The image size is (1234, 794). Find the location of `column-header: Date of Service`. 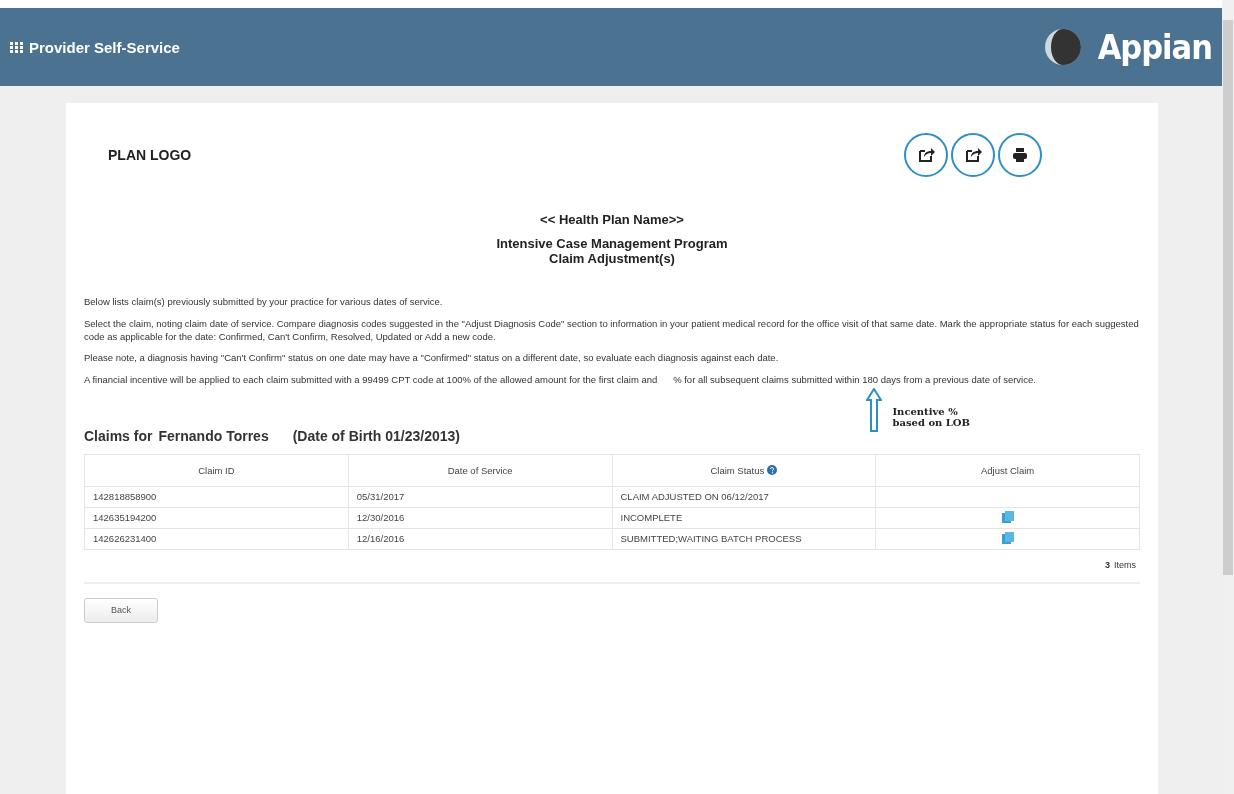

column-header: Date of Service is located at coordinates (480, 470).